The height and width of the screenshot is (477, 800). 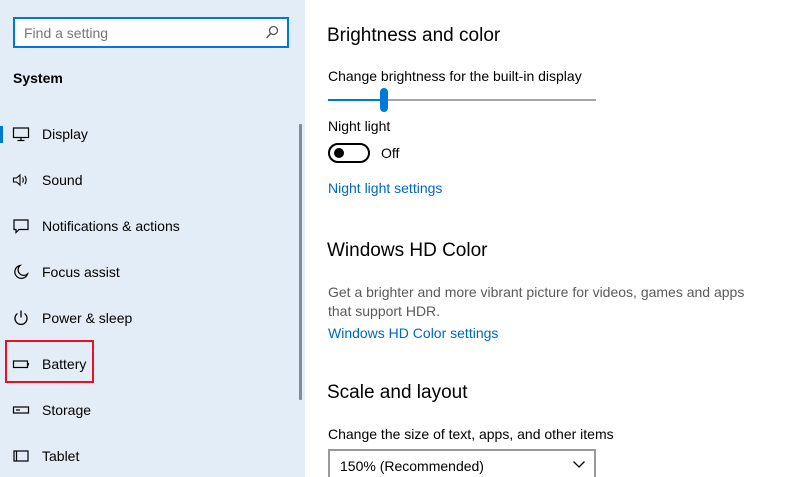 I want to click on sidebar-item-storage: Storage, so click(x=150, y=410).